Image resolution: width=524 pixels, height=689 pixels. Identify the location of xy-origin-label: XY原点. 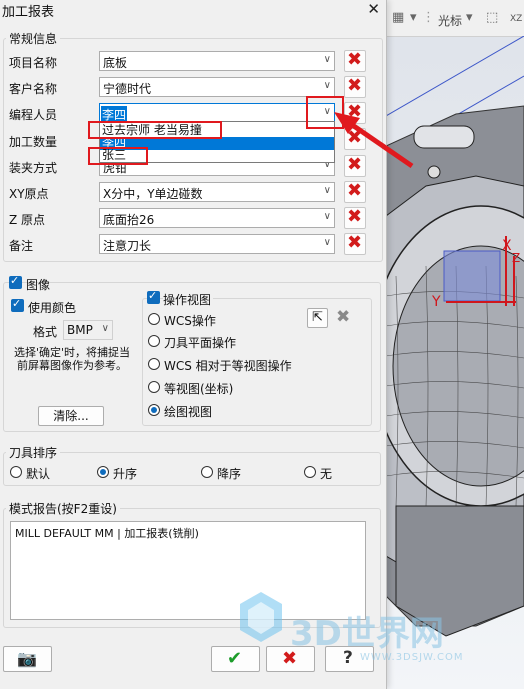
(29, 194).